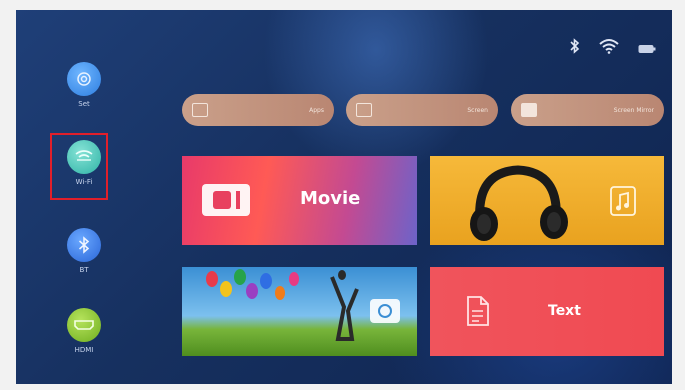 This screenshot has width=685, height=390. What do you see at coordinates (633, 110) in the screenshot?
I see `shortcut-label: Screen Mirror` at bounding box center [633, 110].